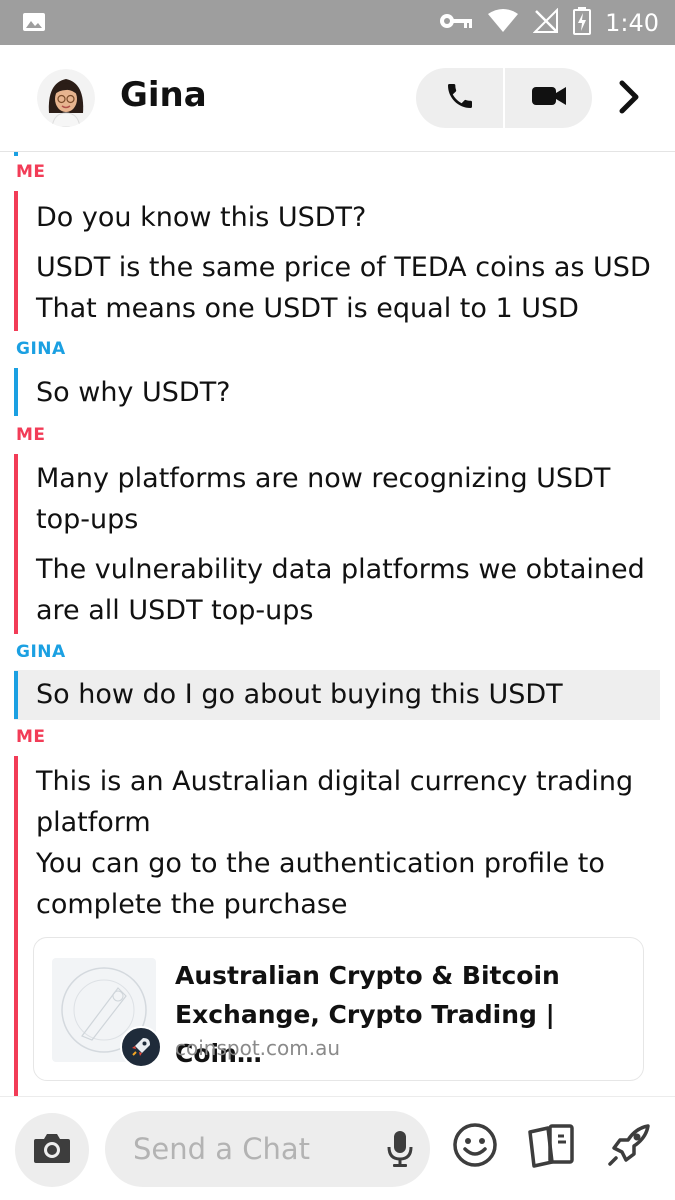 The width and height of the screenshot is (675, 1200). What do you see at coordinates (253, 1149) in the screenshot?
I see `chat-input` at bounding box center [253, 1149].